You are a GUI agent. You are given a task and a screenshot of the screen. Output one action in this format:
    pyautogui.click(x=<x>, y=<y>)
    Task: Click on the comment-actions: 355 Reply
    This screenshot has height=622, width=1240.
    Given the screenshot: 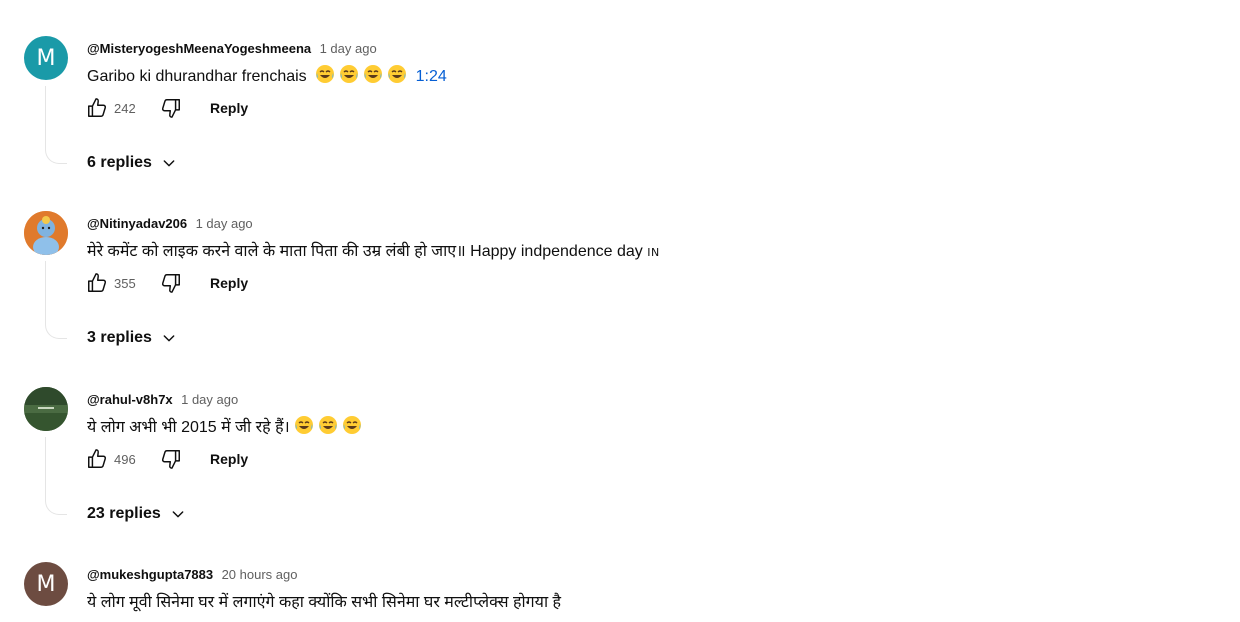 What is the action you would take?
    pyautogui.click(x=166, y=283)
    